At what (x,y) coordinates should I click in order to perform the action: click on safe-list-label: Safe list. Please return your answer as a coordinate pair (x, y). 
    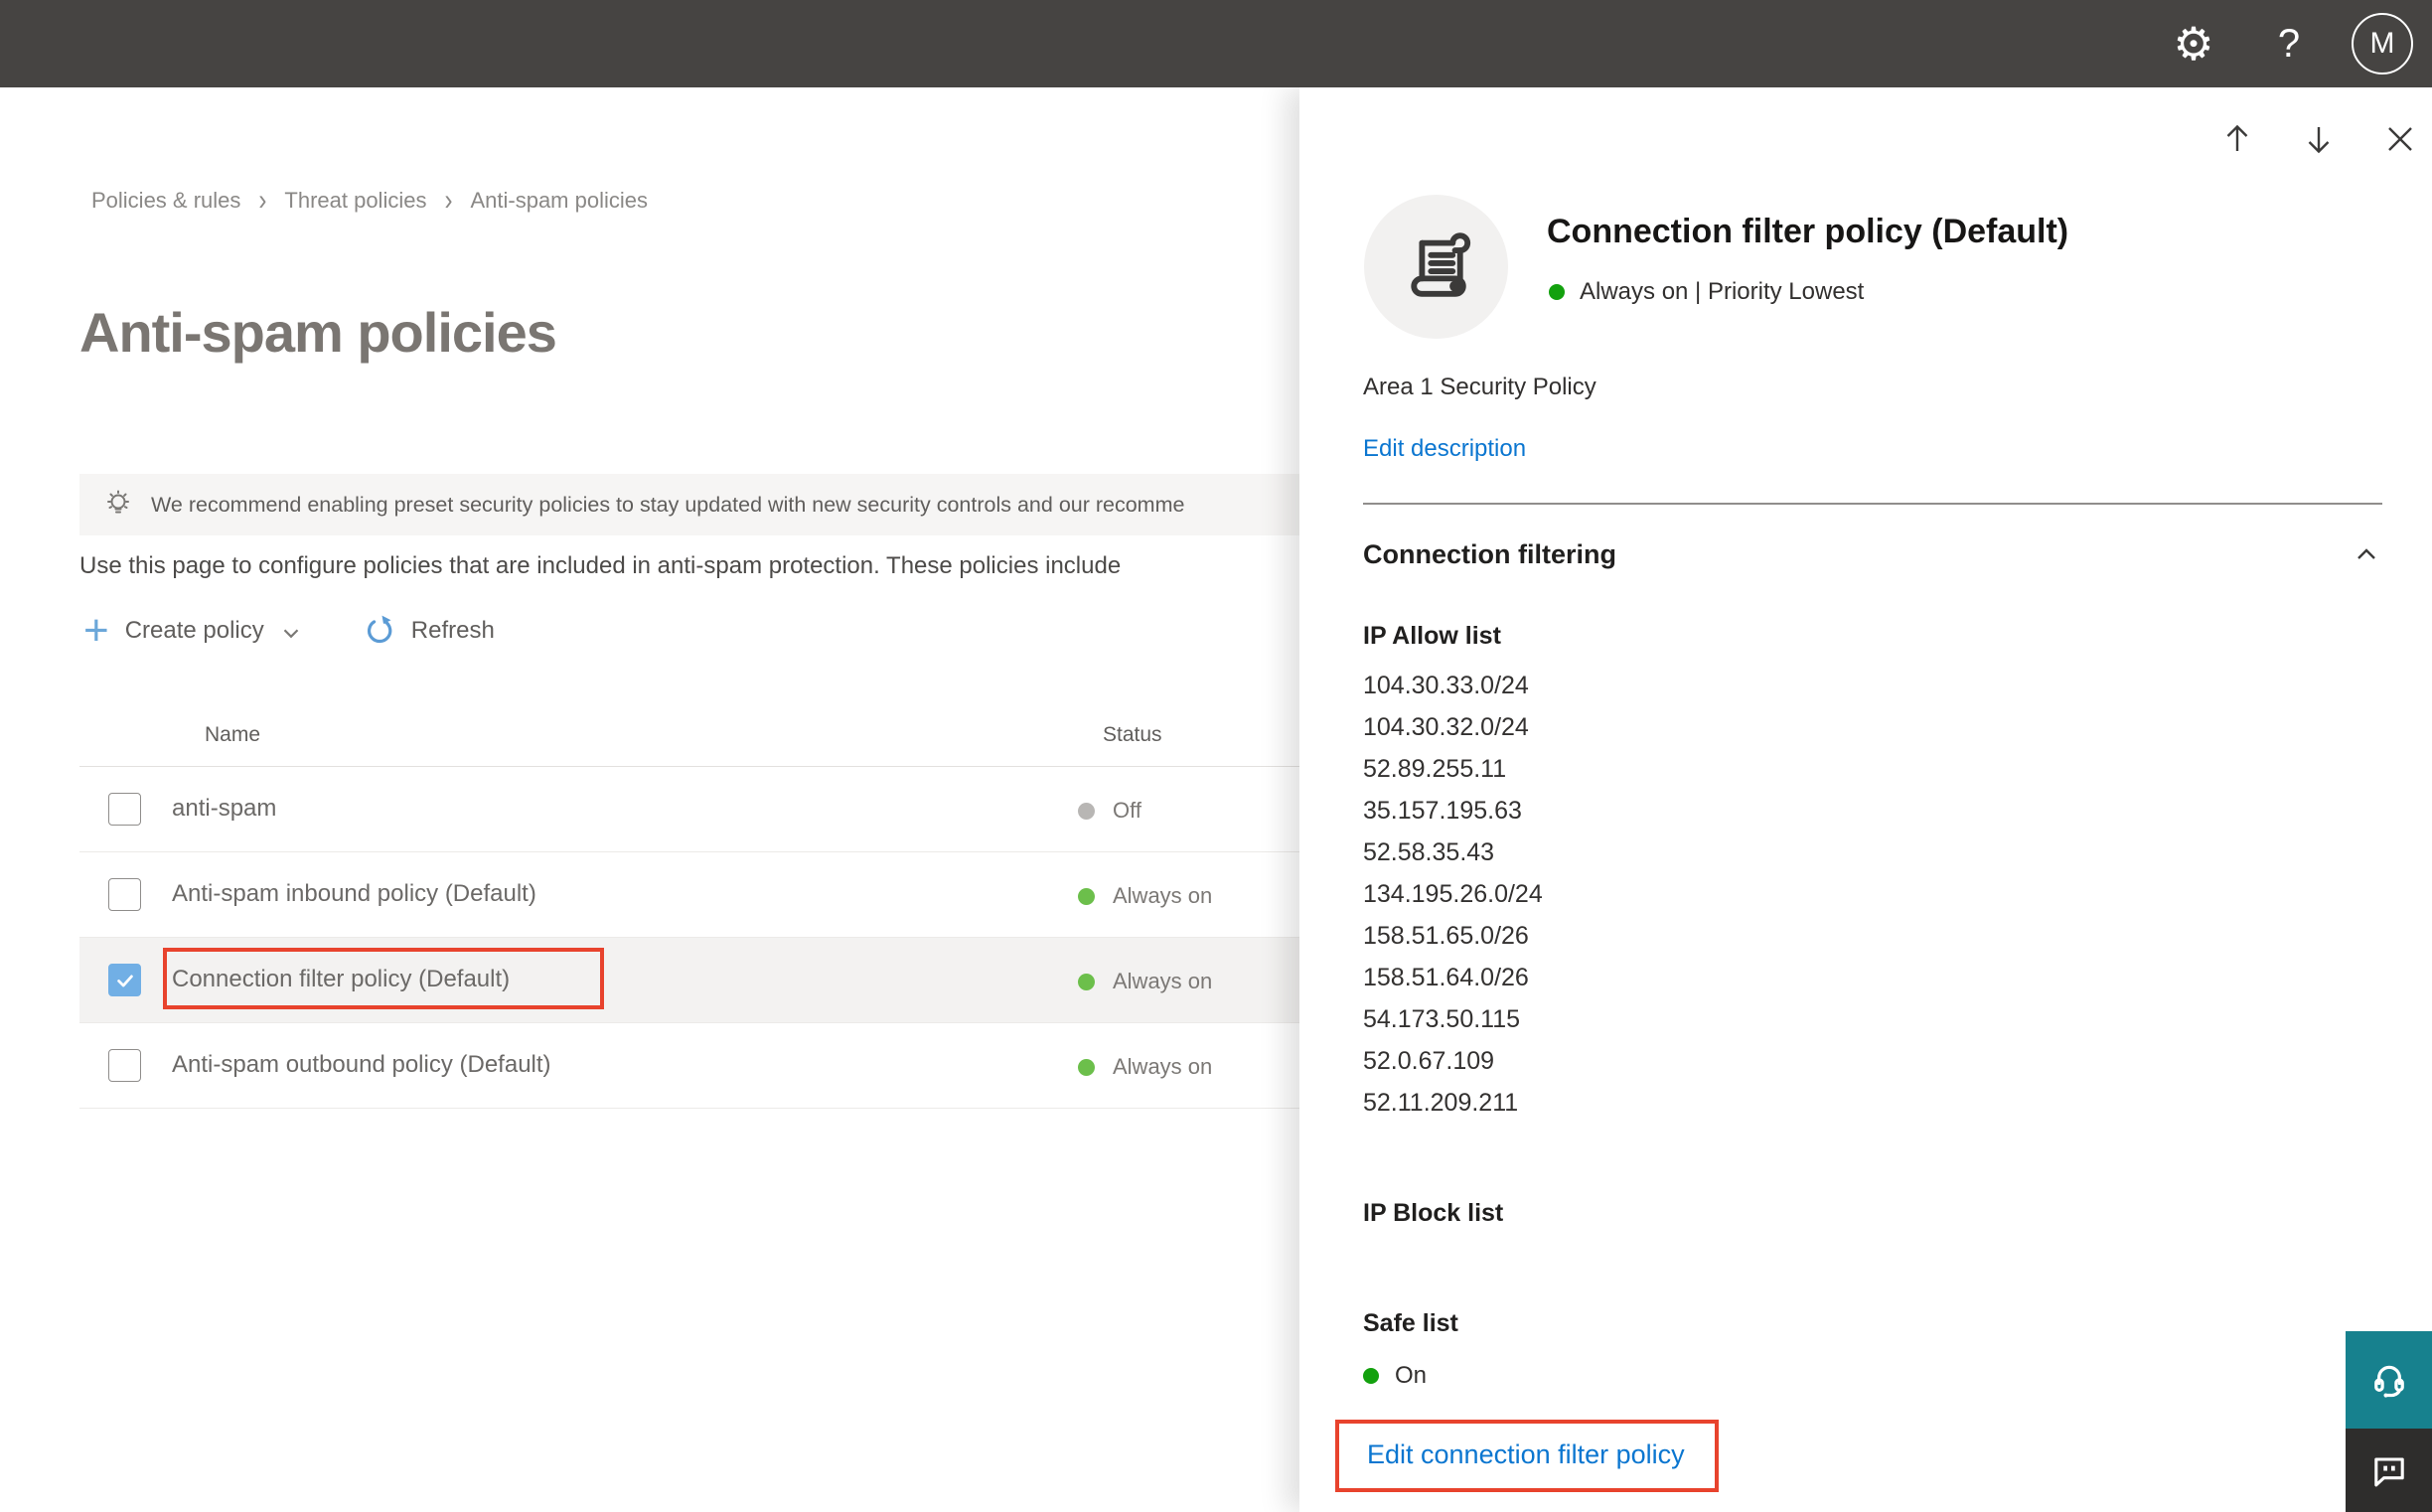
    Looking at the image, I should click on (1410, 1323).